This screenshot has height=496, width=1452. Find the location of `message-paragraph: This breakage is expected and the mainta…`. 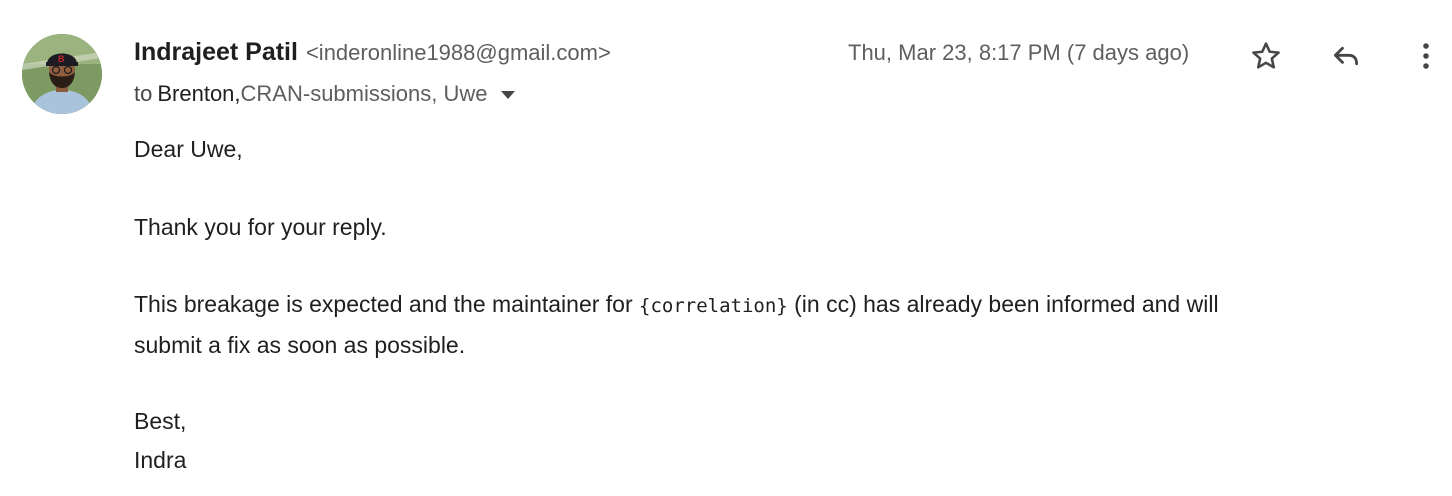

message-paragraph: This breakage is expected and the mainta… is located at coordinates (676, 325).